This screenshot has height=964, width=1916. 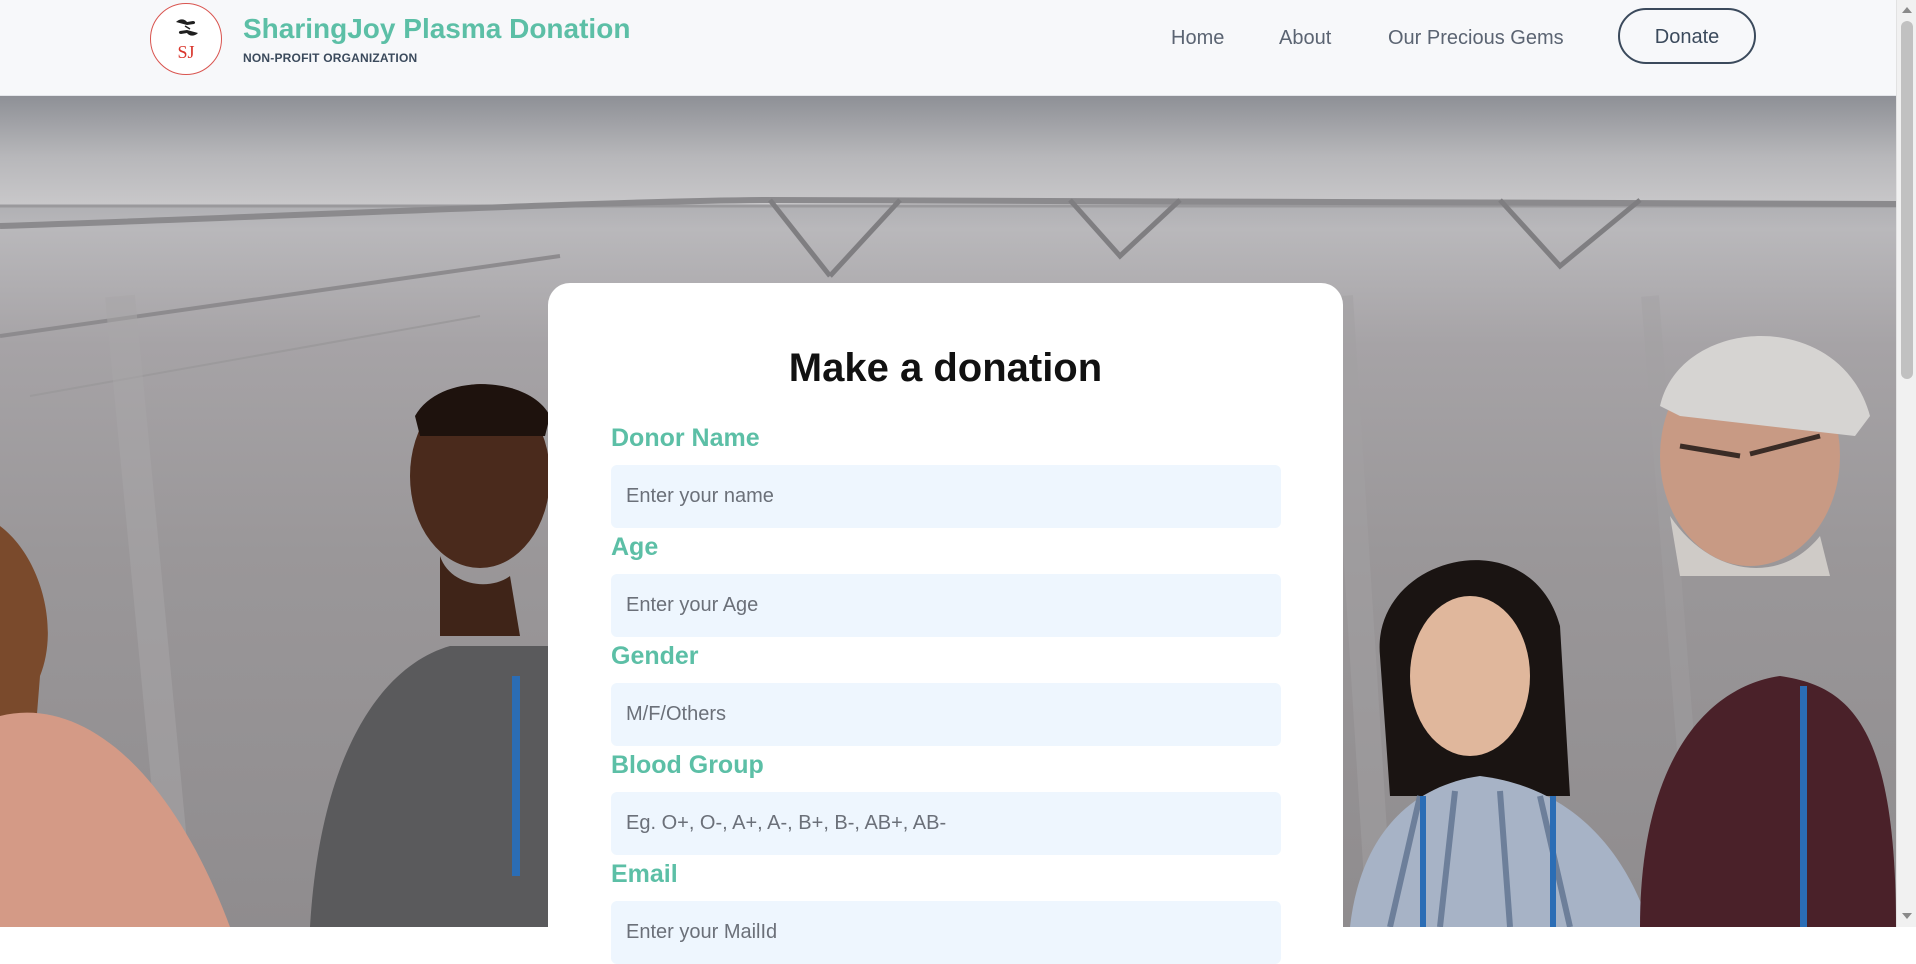 I want to click on nav-precious-gems-link: Our Precious Gems, so click(x=1476, y=38).